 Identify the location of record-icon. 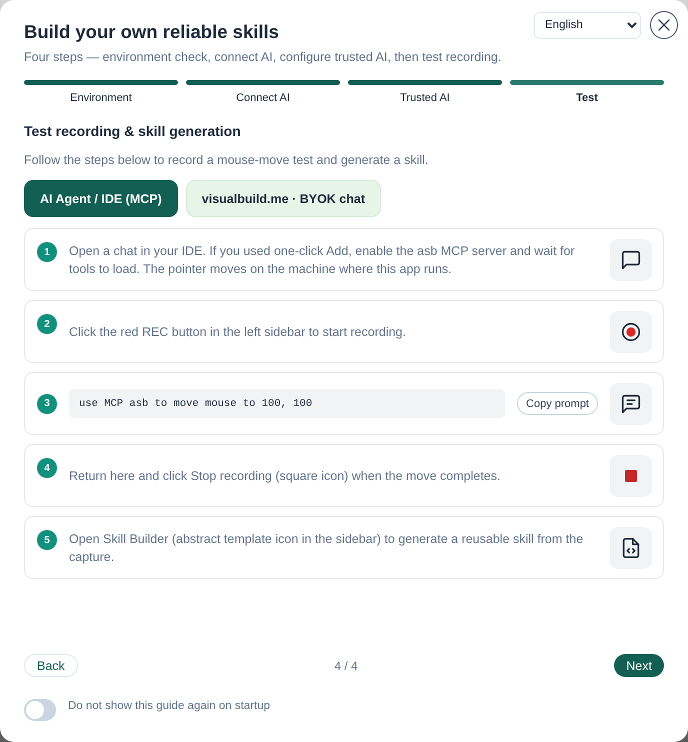
(631, 331).